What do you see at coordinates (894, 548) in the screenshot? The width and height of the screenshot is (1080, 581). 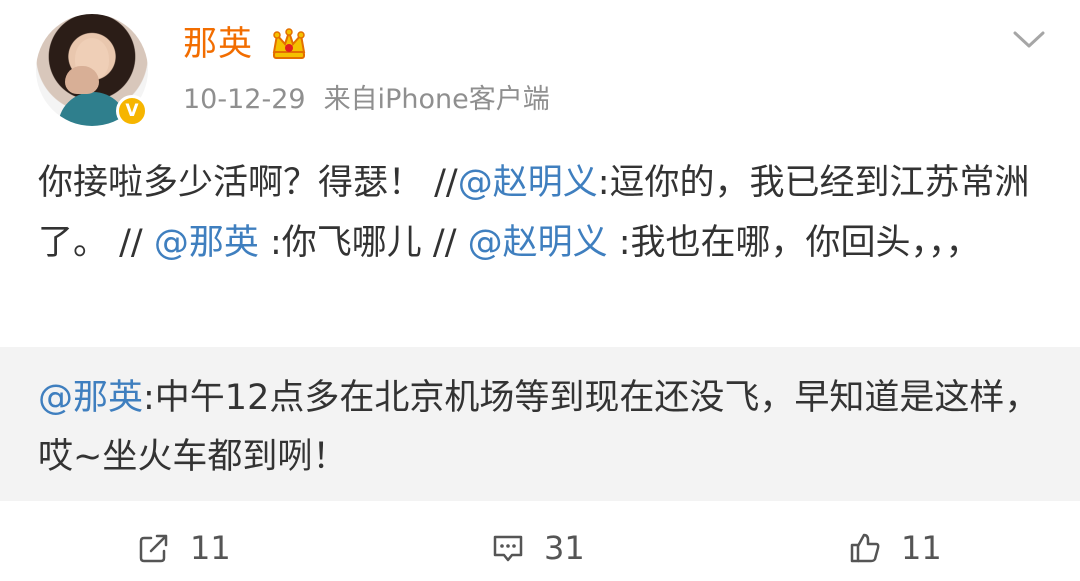 I see `like-button: 11` at bounding box center [894, 548].